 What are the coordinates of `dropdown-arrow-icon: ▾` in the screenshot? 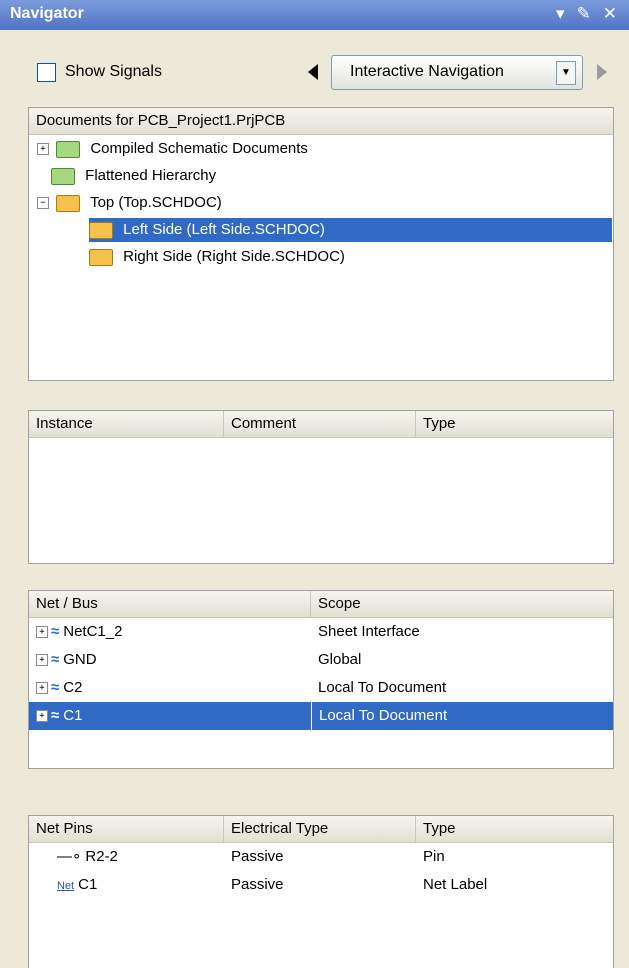 It's located at (560, 14).